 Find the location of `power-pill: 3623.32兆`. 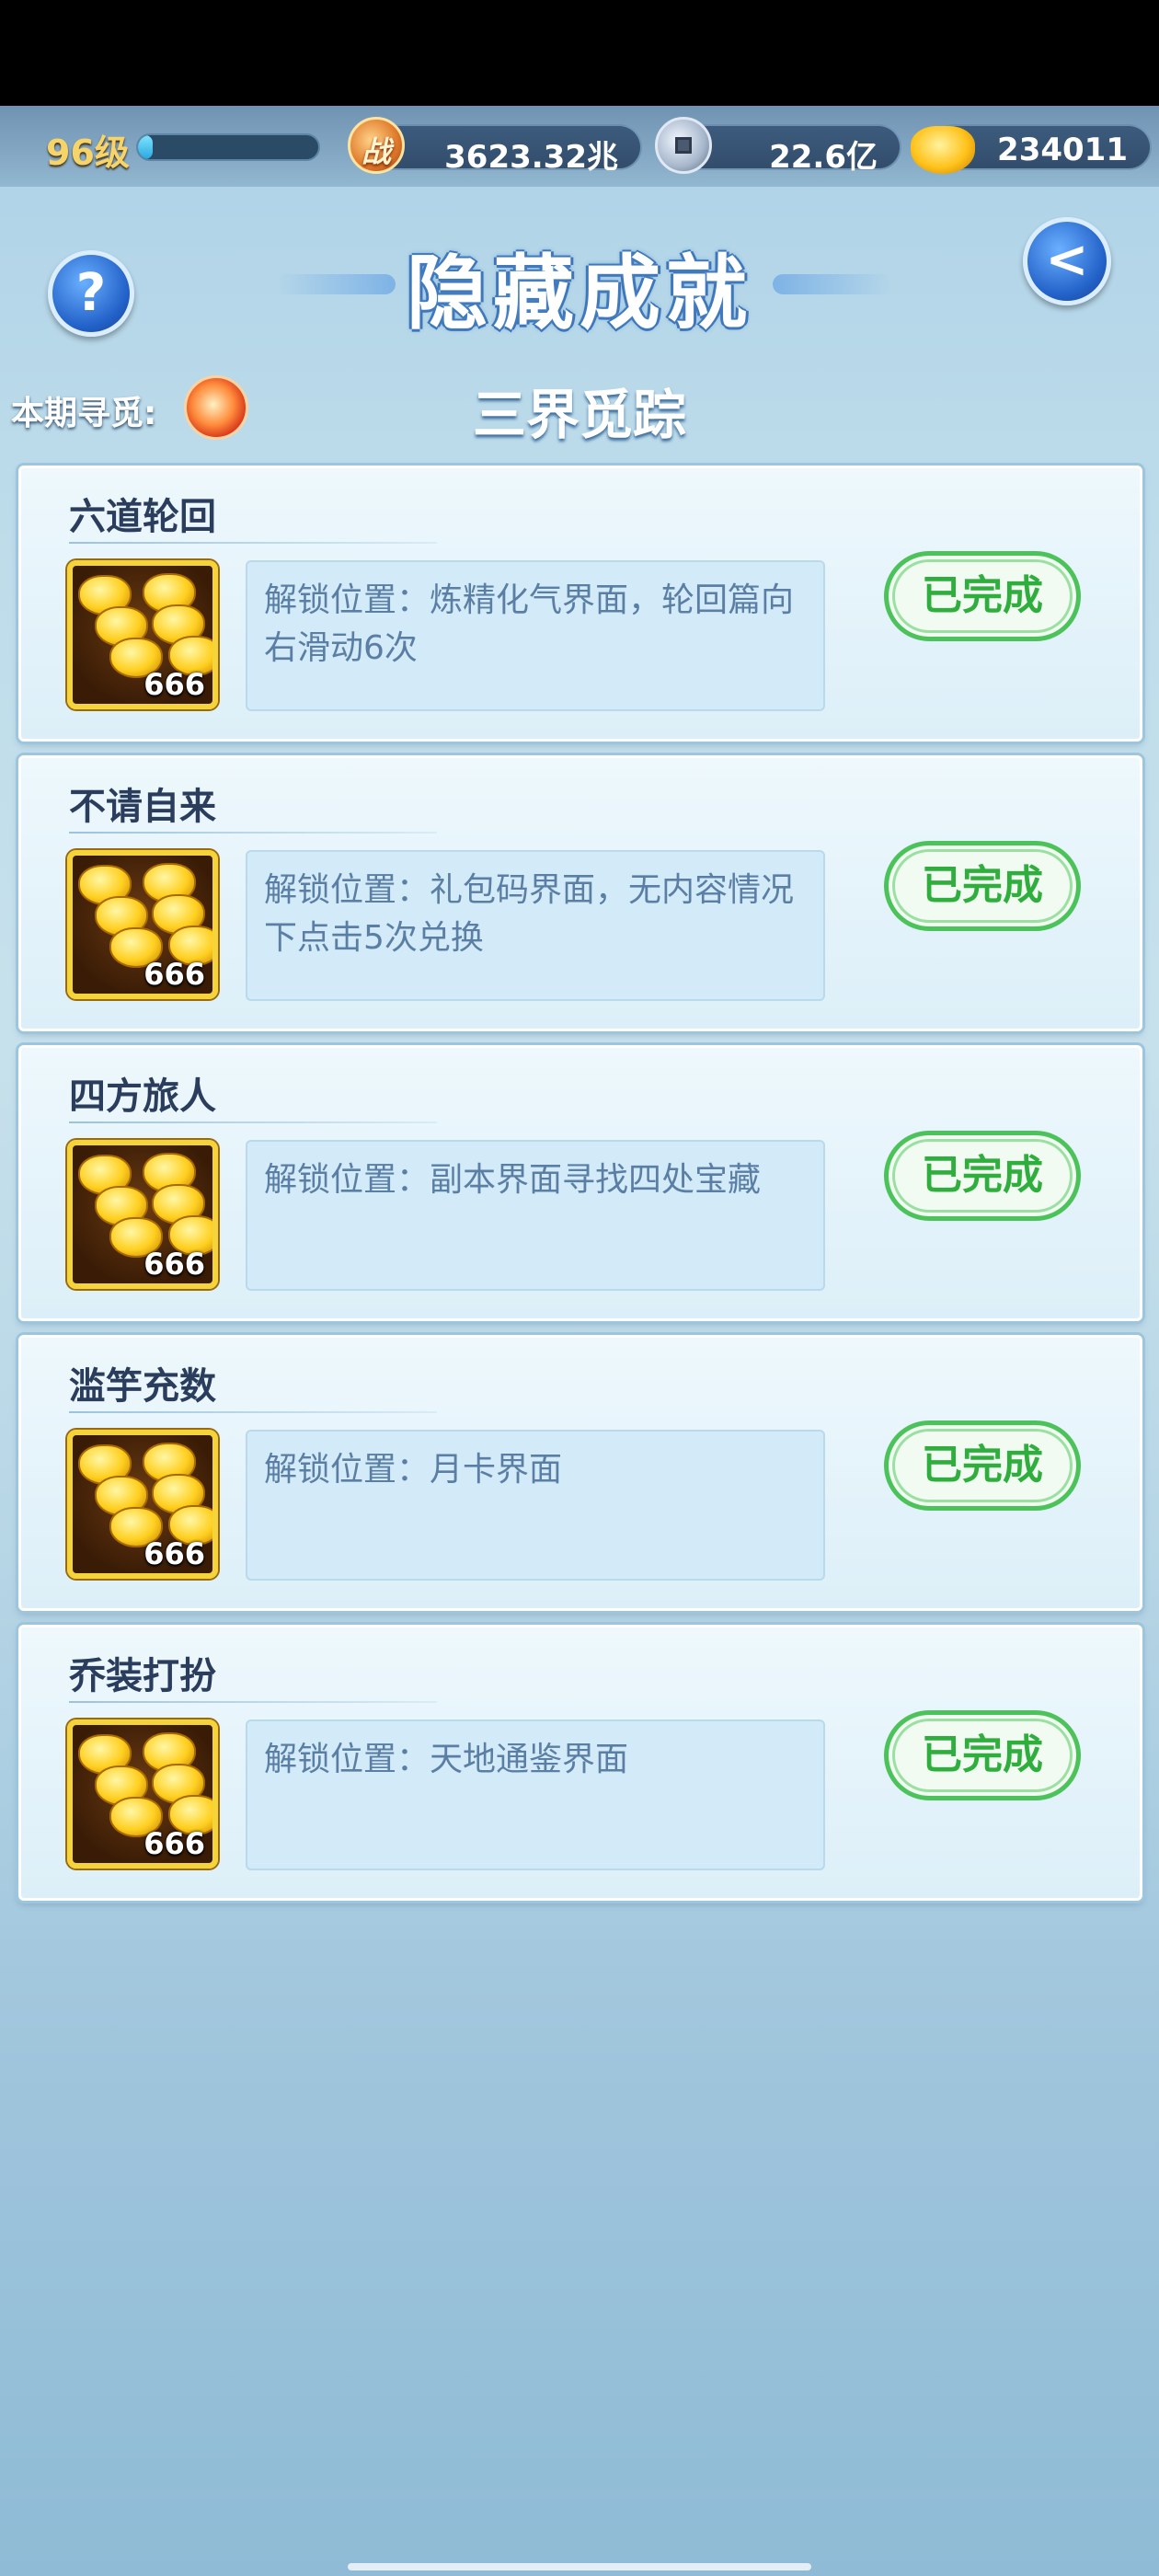

power-pill: 3623.32兆 is located at coordinates (505, 150).